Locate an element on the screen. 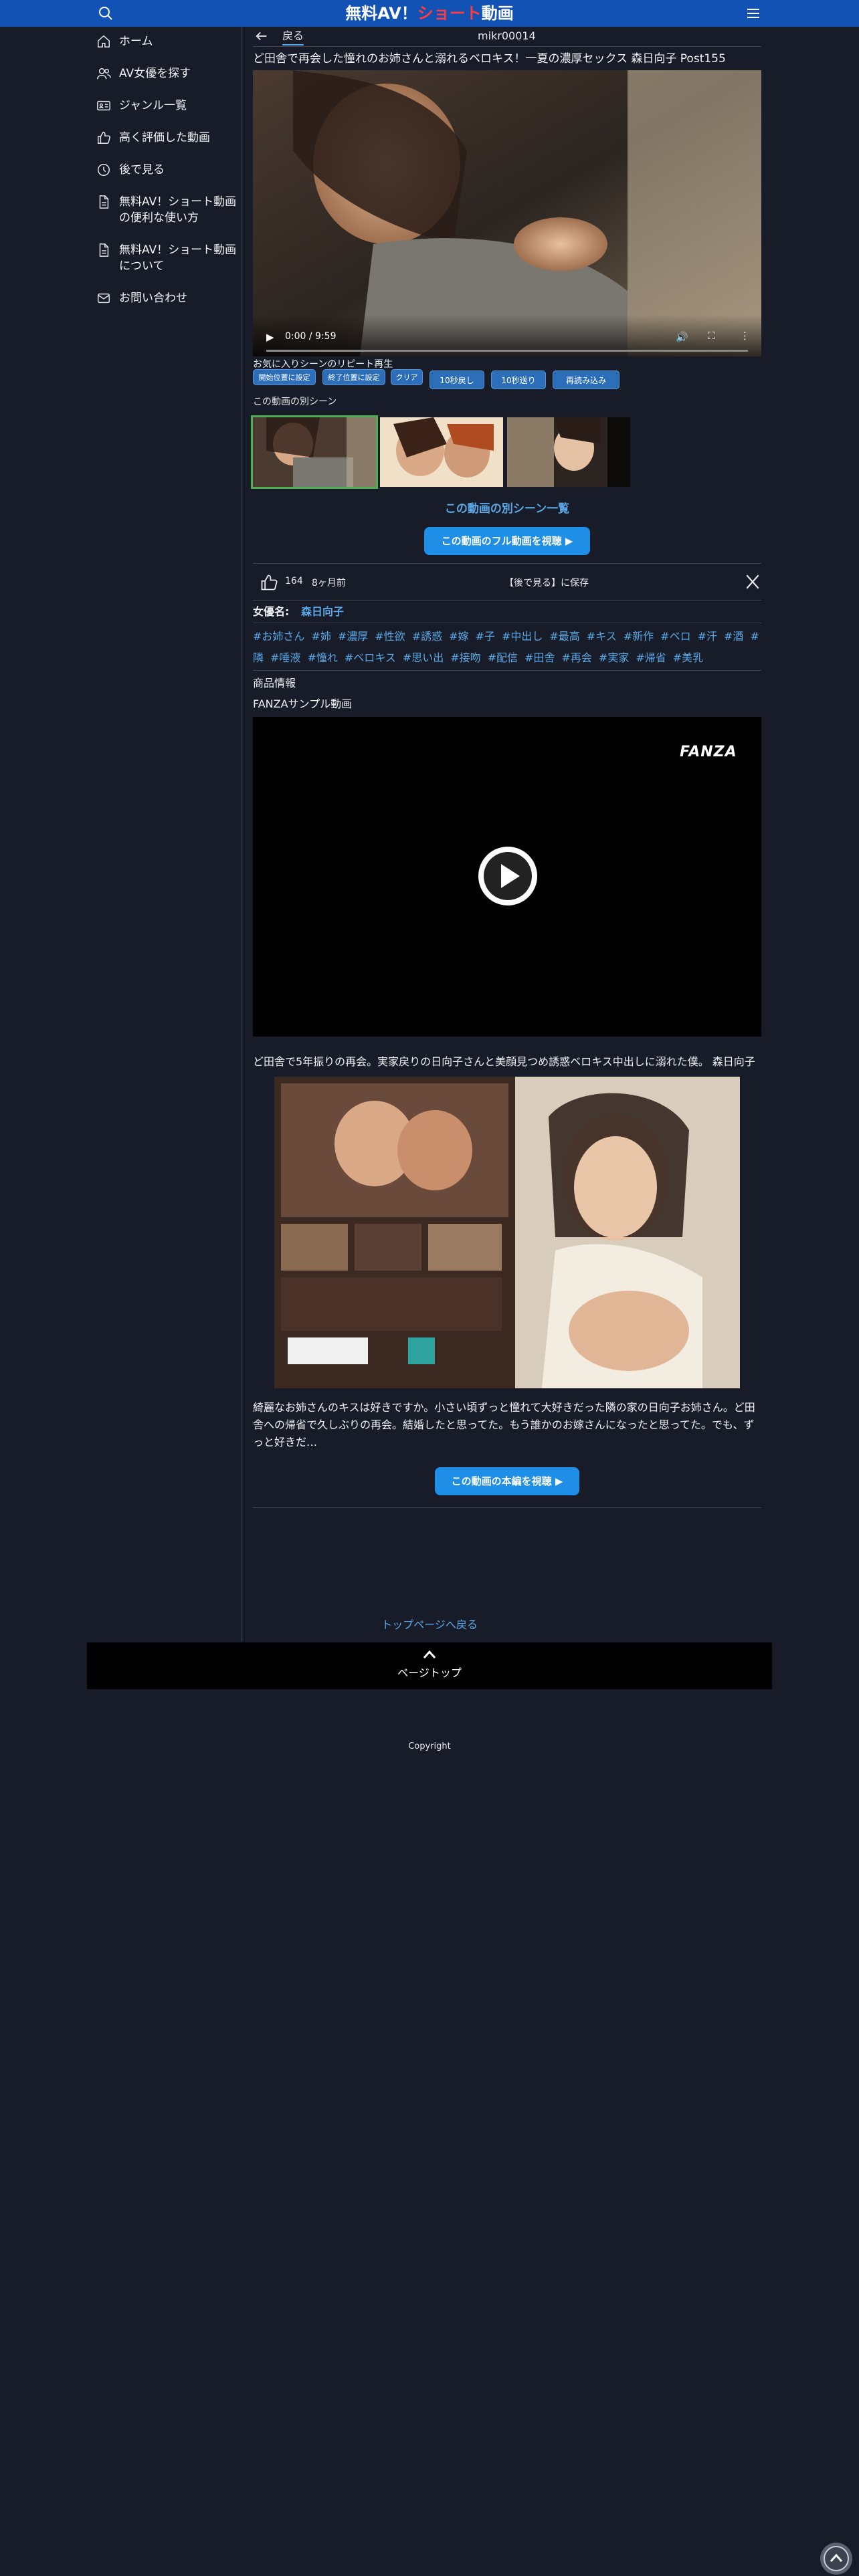 This screenshot has width=859, height=2576. users-icon is located at coordinates (104, 74).